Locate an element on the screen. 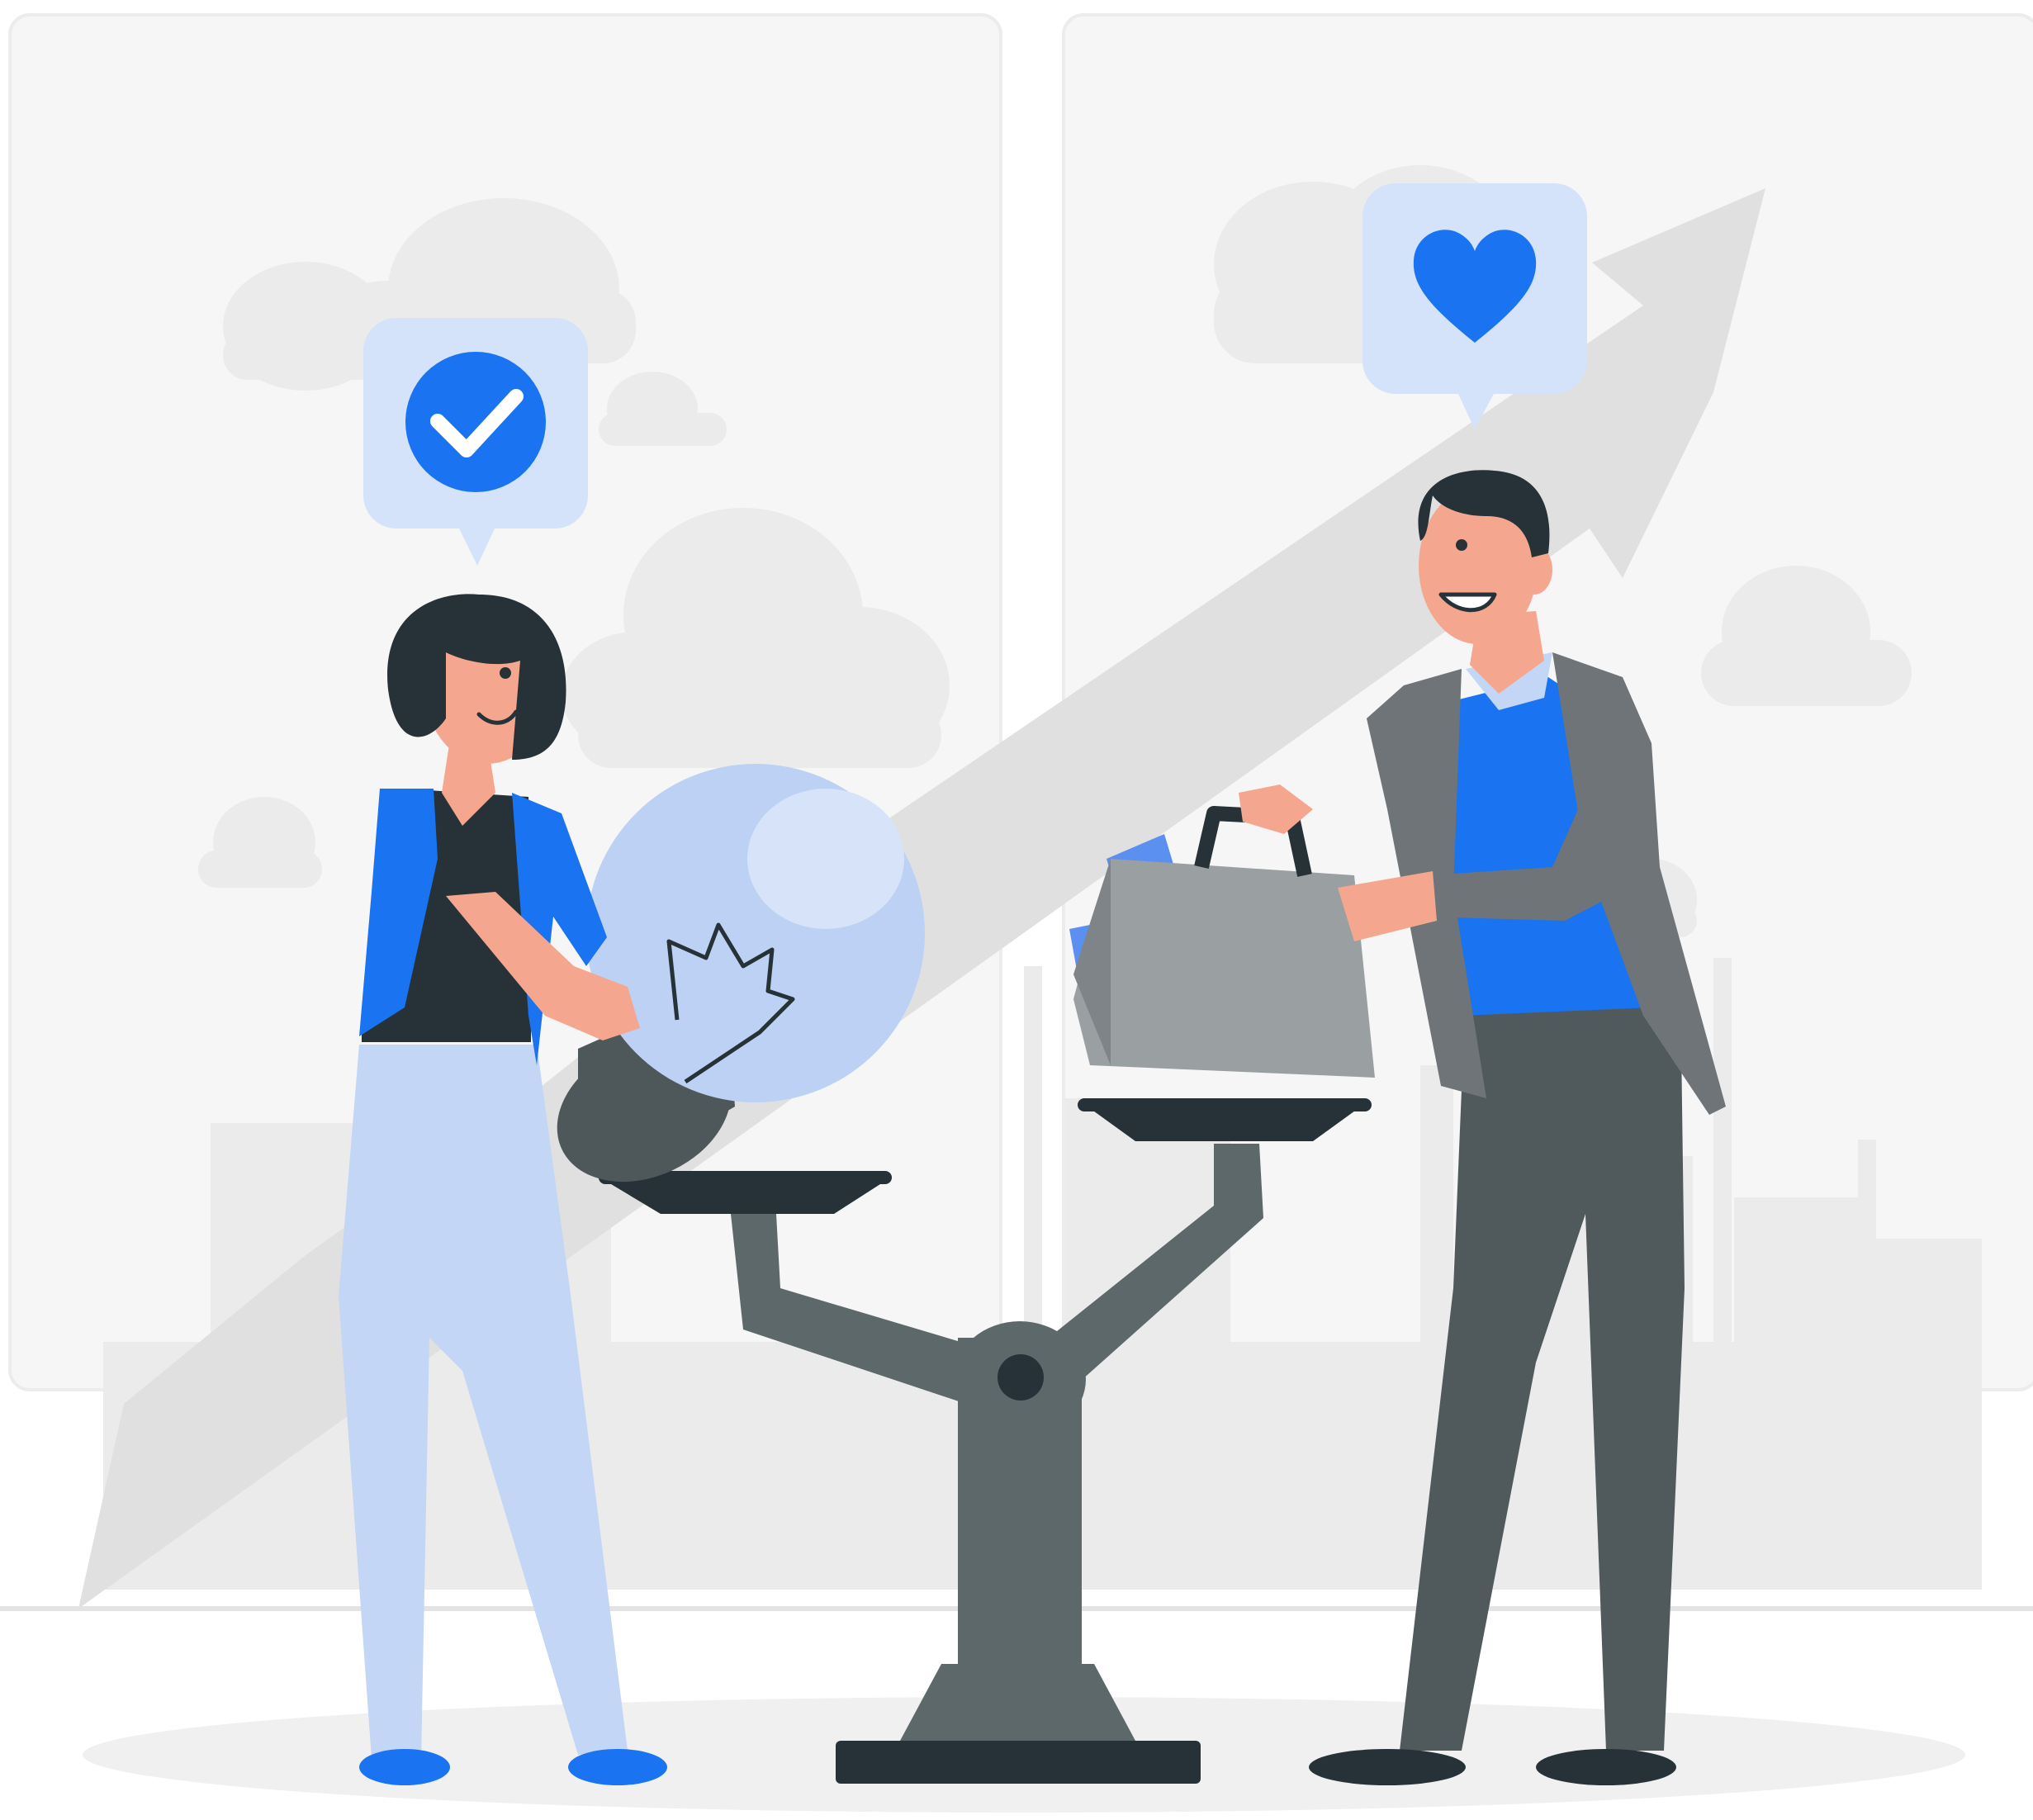 This screenshot has width=2033, height=1820. check-icon is located at coordinates (475, 422).